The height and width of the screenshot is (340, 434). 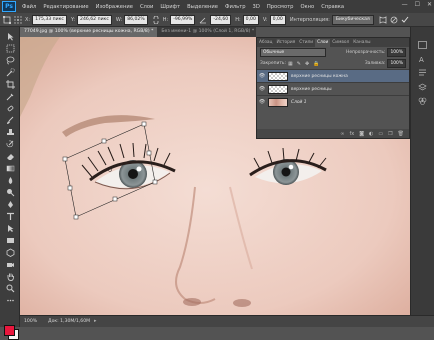 What do you see at coordinates (351, 134) in the screenshot?
I see `fx-icon: fx` at bounding box center [351, 134].